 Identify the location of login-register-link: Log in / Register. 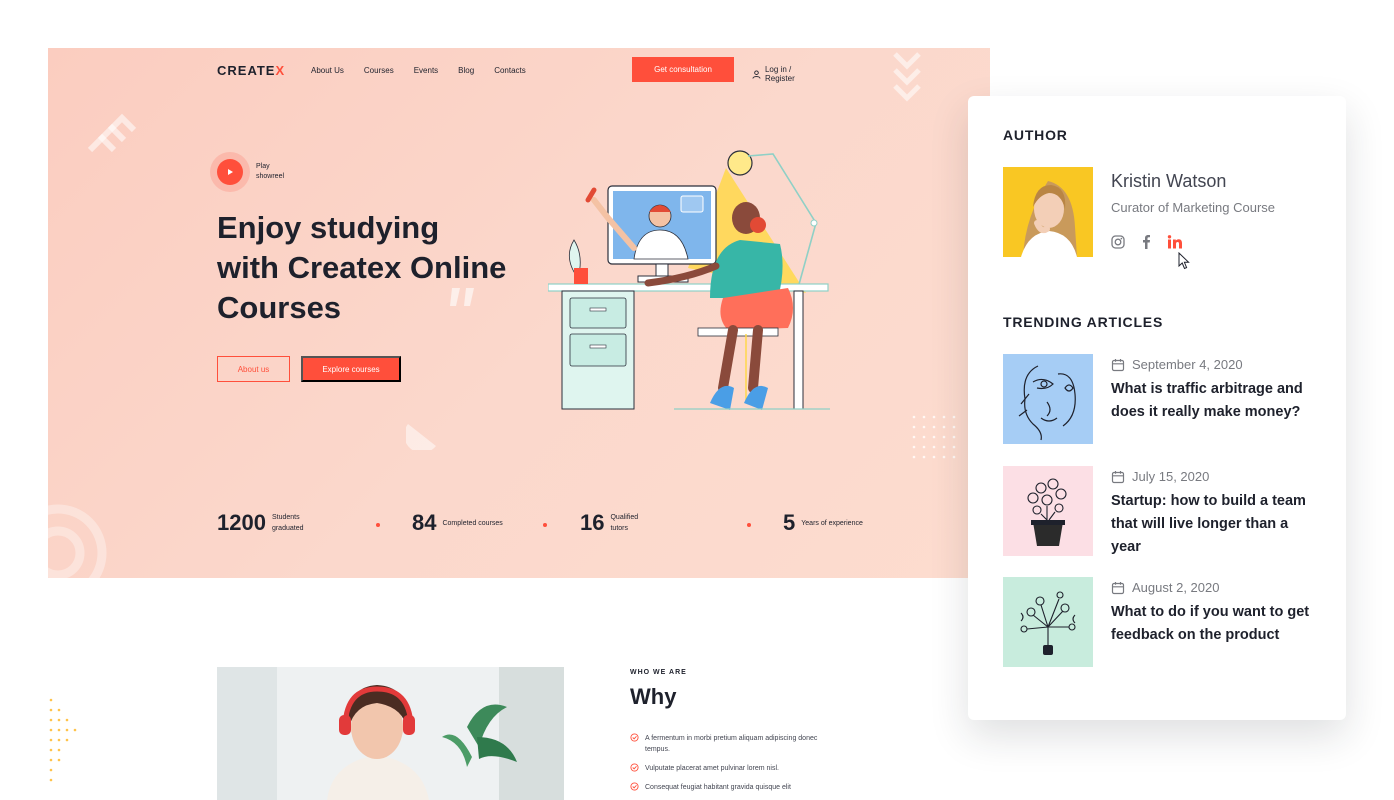
(787, 74).